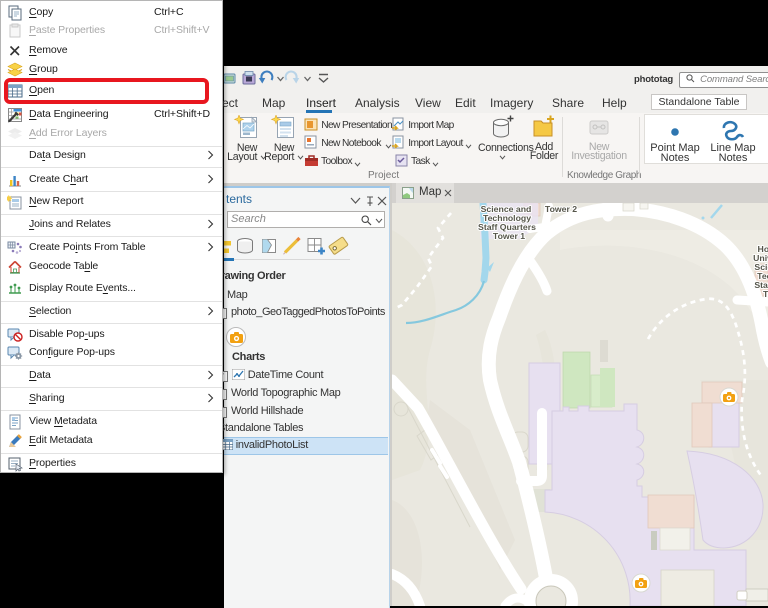  Describe the element at coordinates (509, 236) in the screenshot. I see `svg-text: Tower 1` at that location.